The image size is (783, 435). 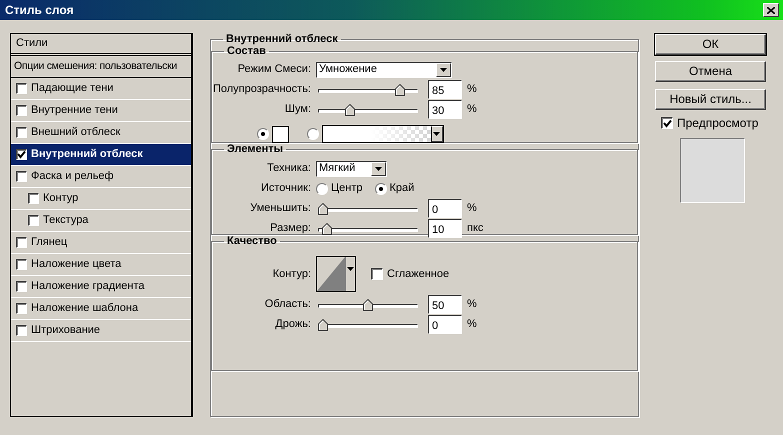 What do you see at coordinates (262, 89) in the screenshot?
I see `field-label: Полупрозрачность:` at bounding box center [262, 89].